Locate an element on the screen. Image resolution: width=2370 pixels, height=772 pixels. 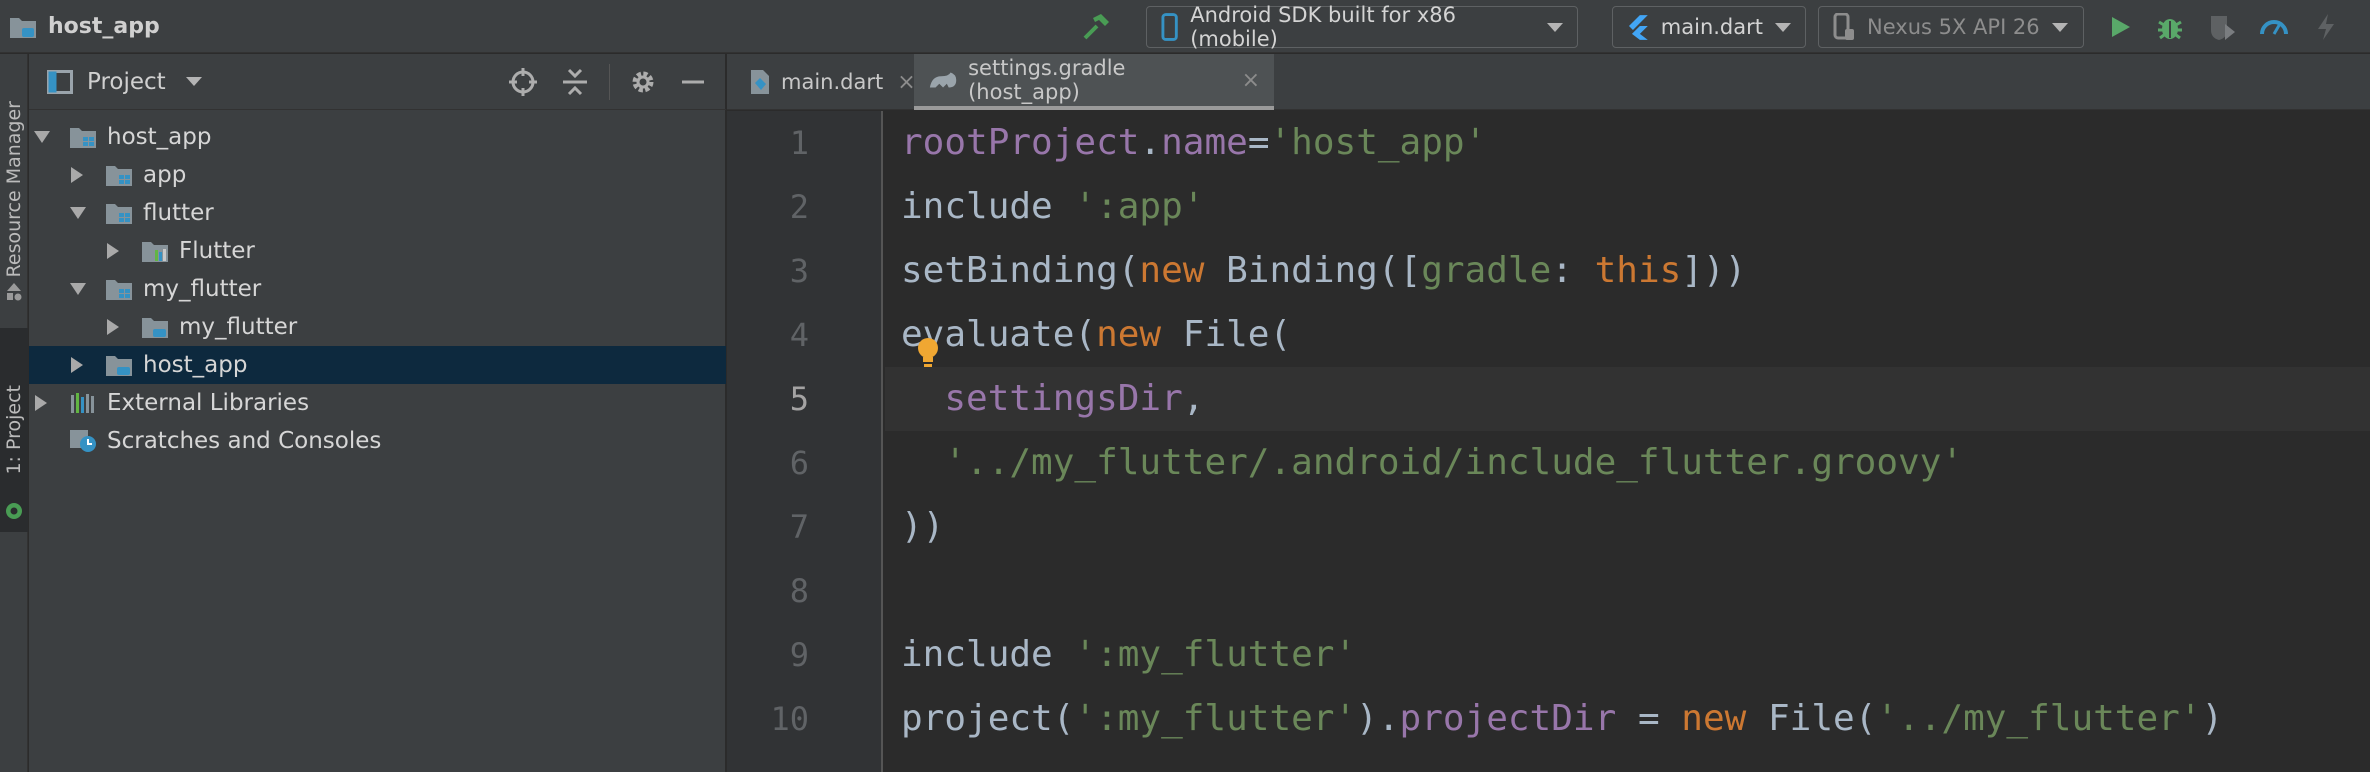
tree-node-label: flutter is located at coordinates (178, 213).